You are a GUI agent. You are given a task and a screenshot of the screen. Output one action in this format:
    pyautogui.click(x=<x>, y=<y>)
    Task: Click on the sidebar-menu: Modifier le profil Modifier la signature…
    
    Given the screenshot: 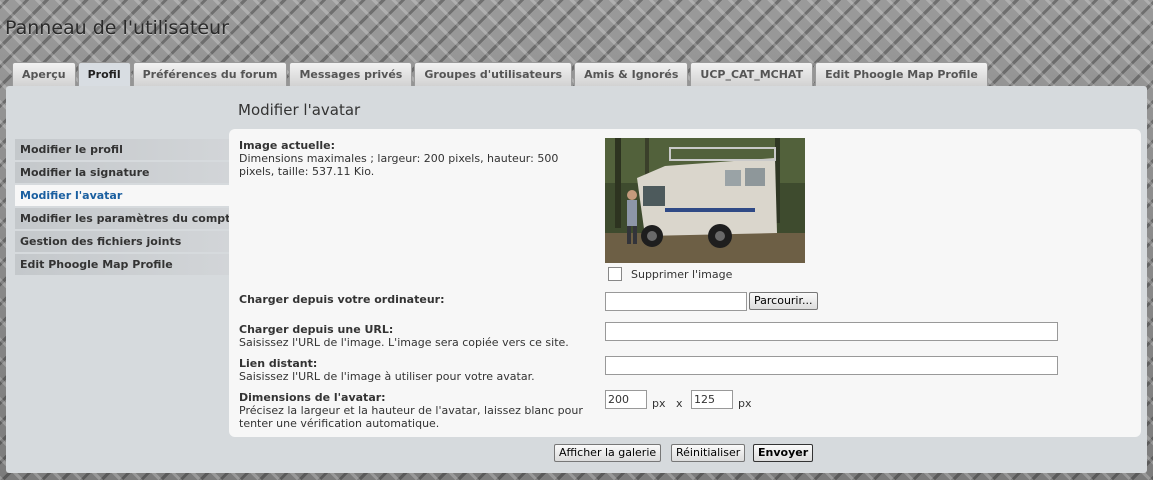 What is the action you would take?
    pyautogui.click(x=126, y=208)
    